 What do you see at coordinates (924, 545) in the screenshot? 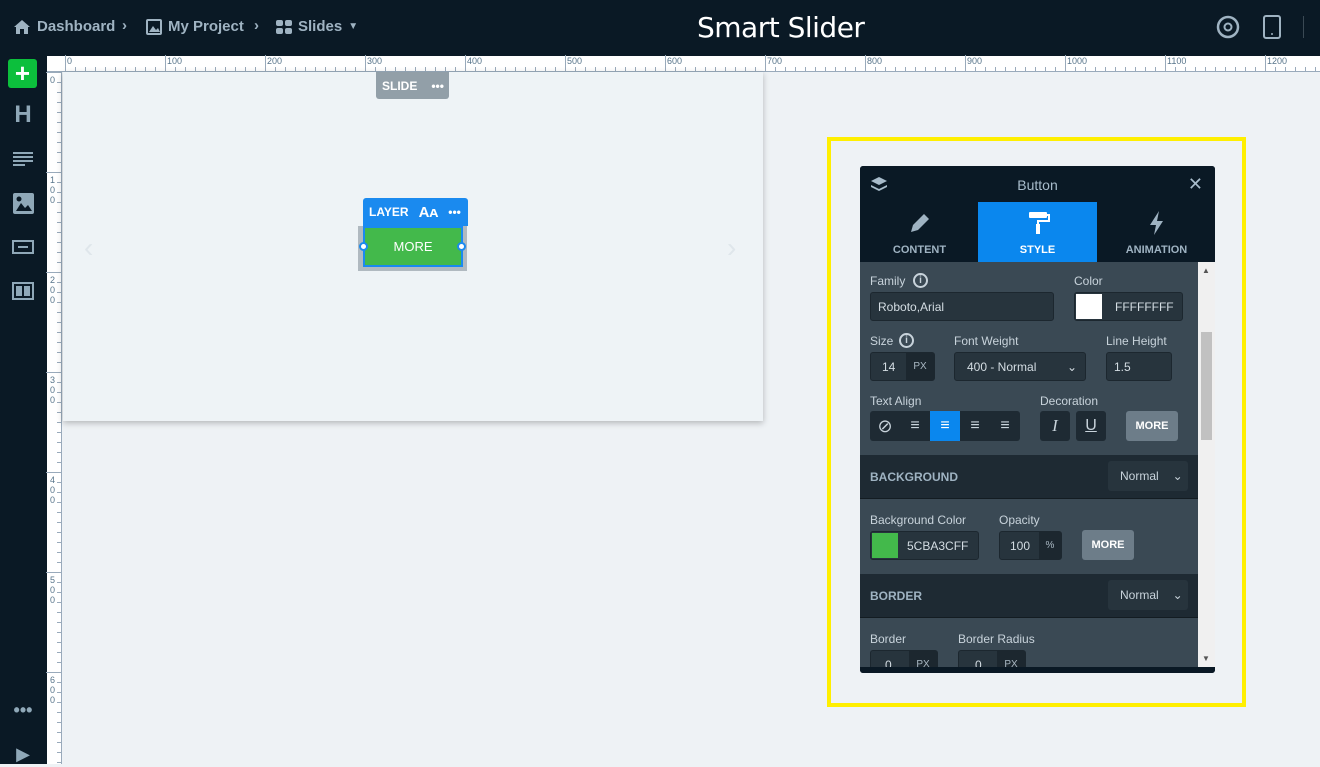
I see `background-color-input: 5CBA3CFF` at bounding box center [924, 545].